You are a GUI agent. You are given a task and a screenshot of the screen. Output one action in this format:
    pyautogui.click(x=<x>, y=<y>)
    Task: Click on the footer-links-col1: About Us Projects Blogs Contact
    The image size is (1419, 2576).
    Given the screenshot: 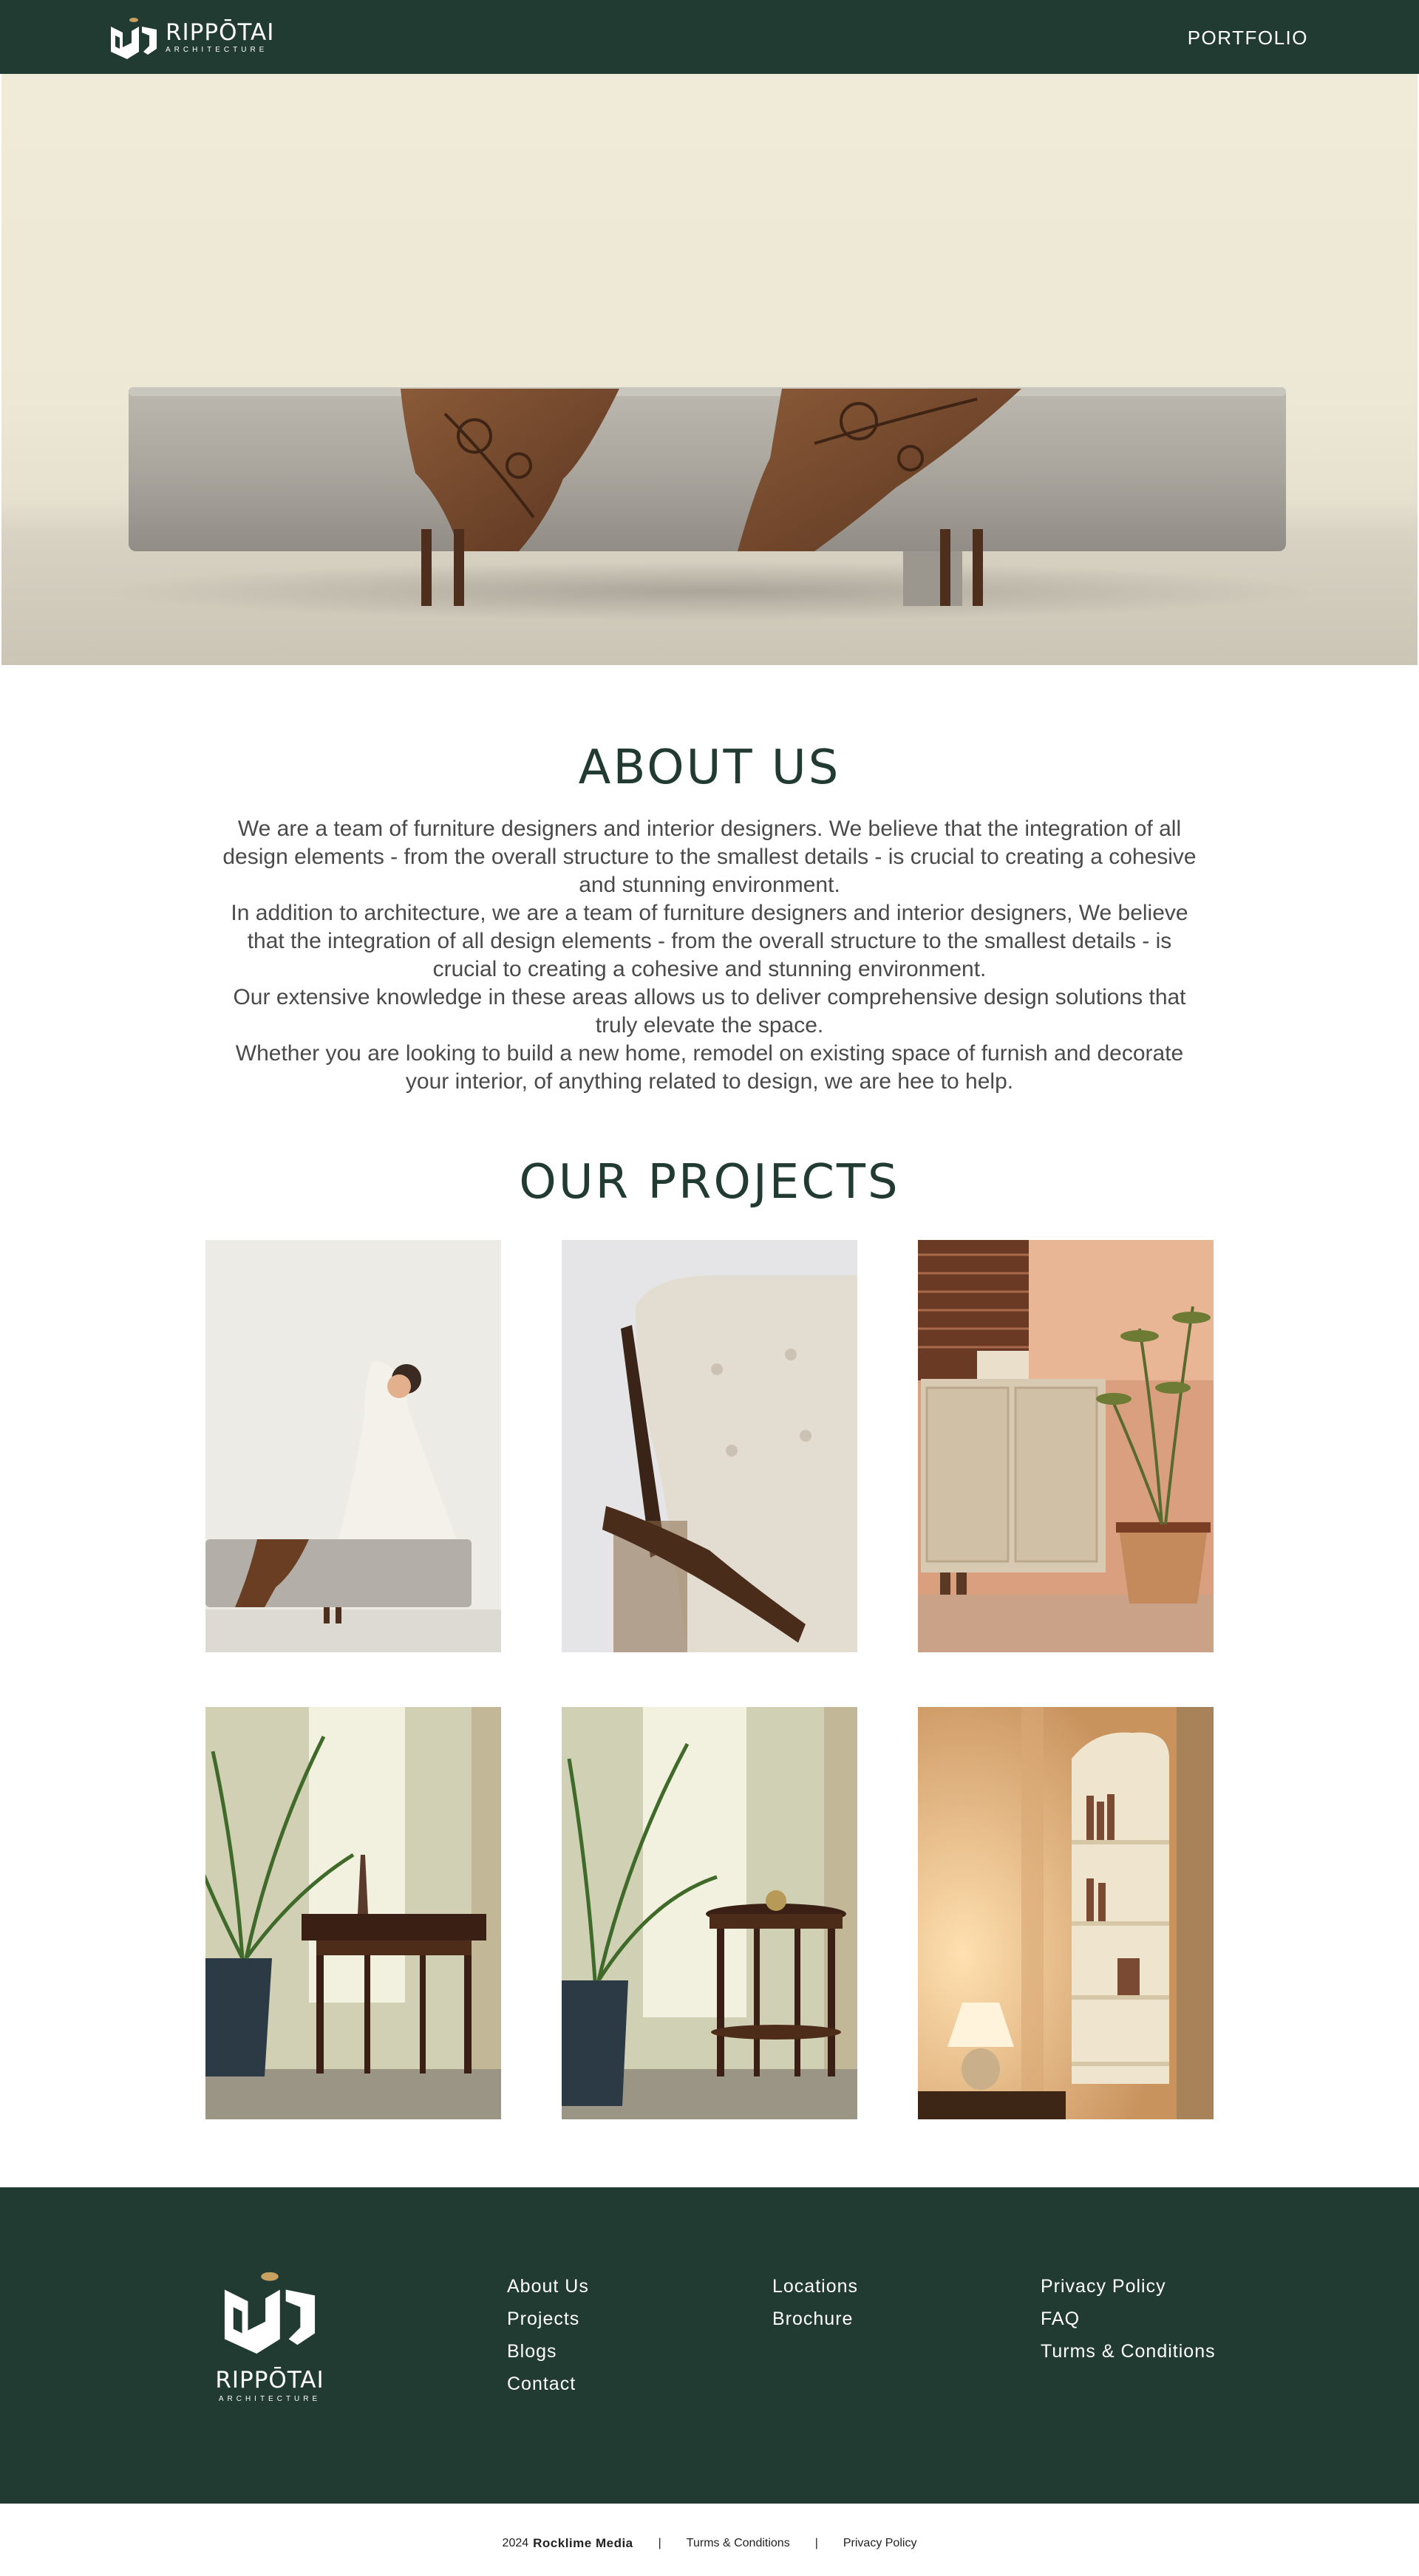 What is the action you would take?
    pyautogui.click(x=548, y=2335)
    